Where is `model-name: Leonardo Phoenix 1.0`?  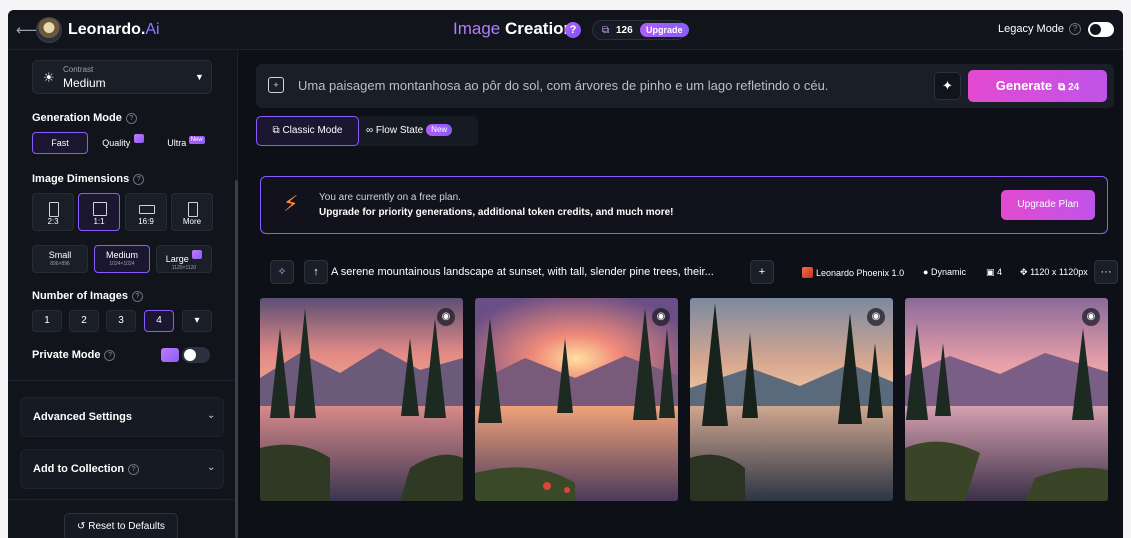 model-name: Leonardo Phoenix 1.0 is located at coordinates (853, 272).